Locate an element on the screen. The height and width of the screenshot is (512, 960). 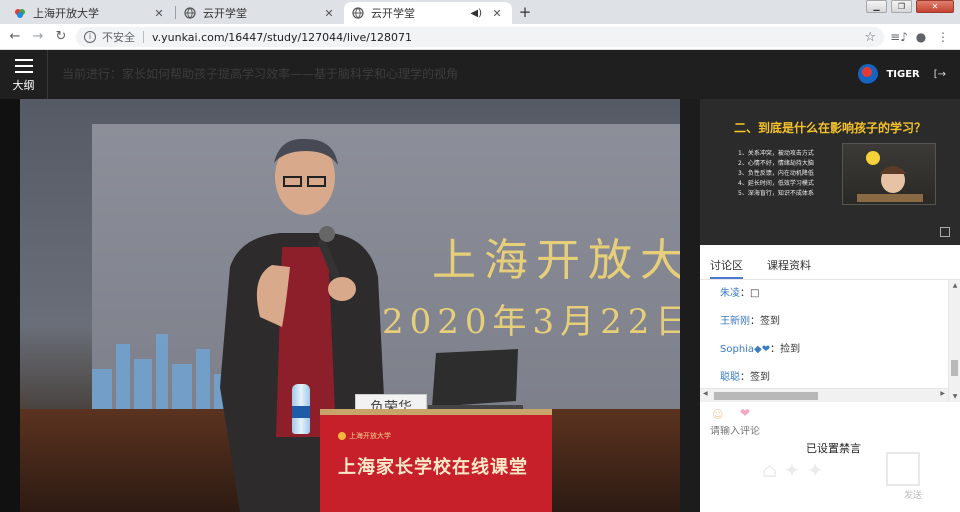
browser-tab-strip: 上海开放大学 ✕ 云开学堂 ✕ 云开学堂 ◀) ✕ + ▁ ❐ ✕ is located at coordinates (480, 12).